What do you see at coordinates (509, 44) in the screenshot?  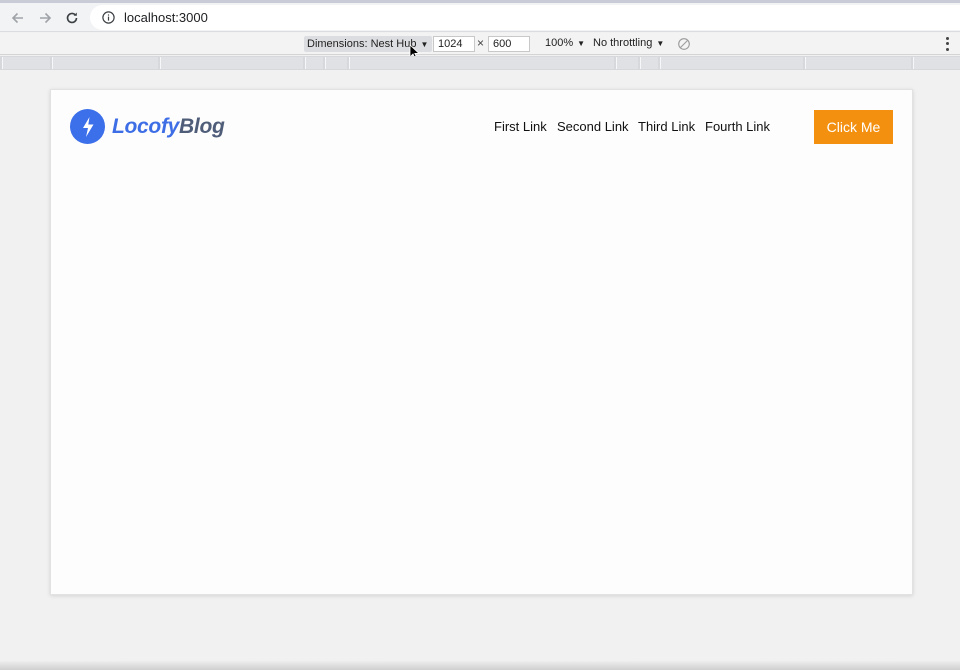 I see `height-input: 600` at bounding box center [509, 44].